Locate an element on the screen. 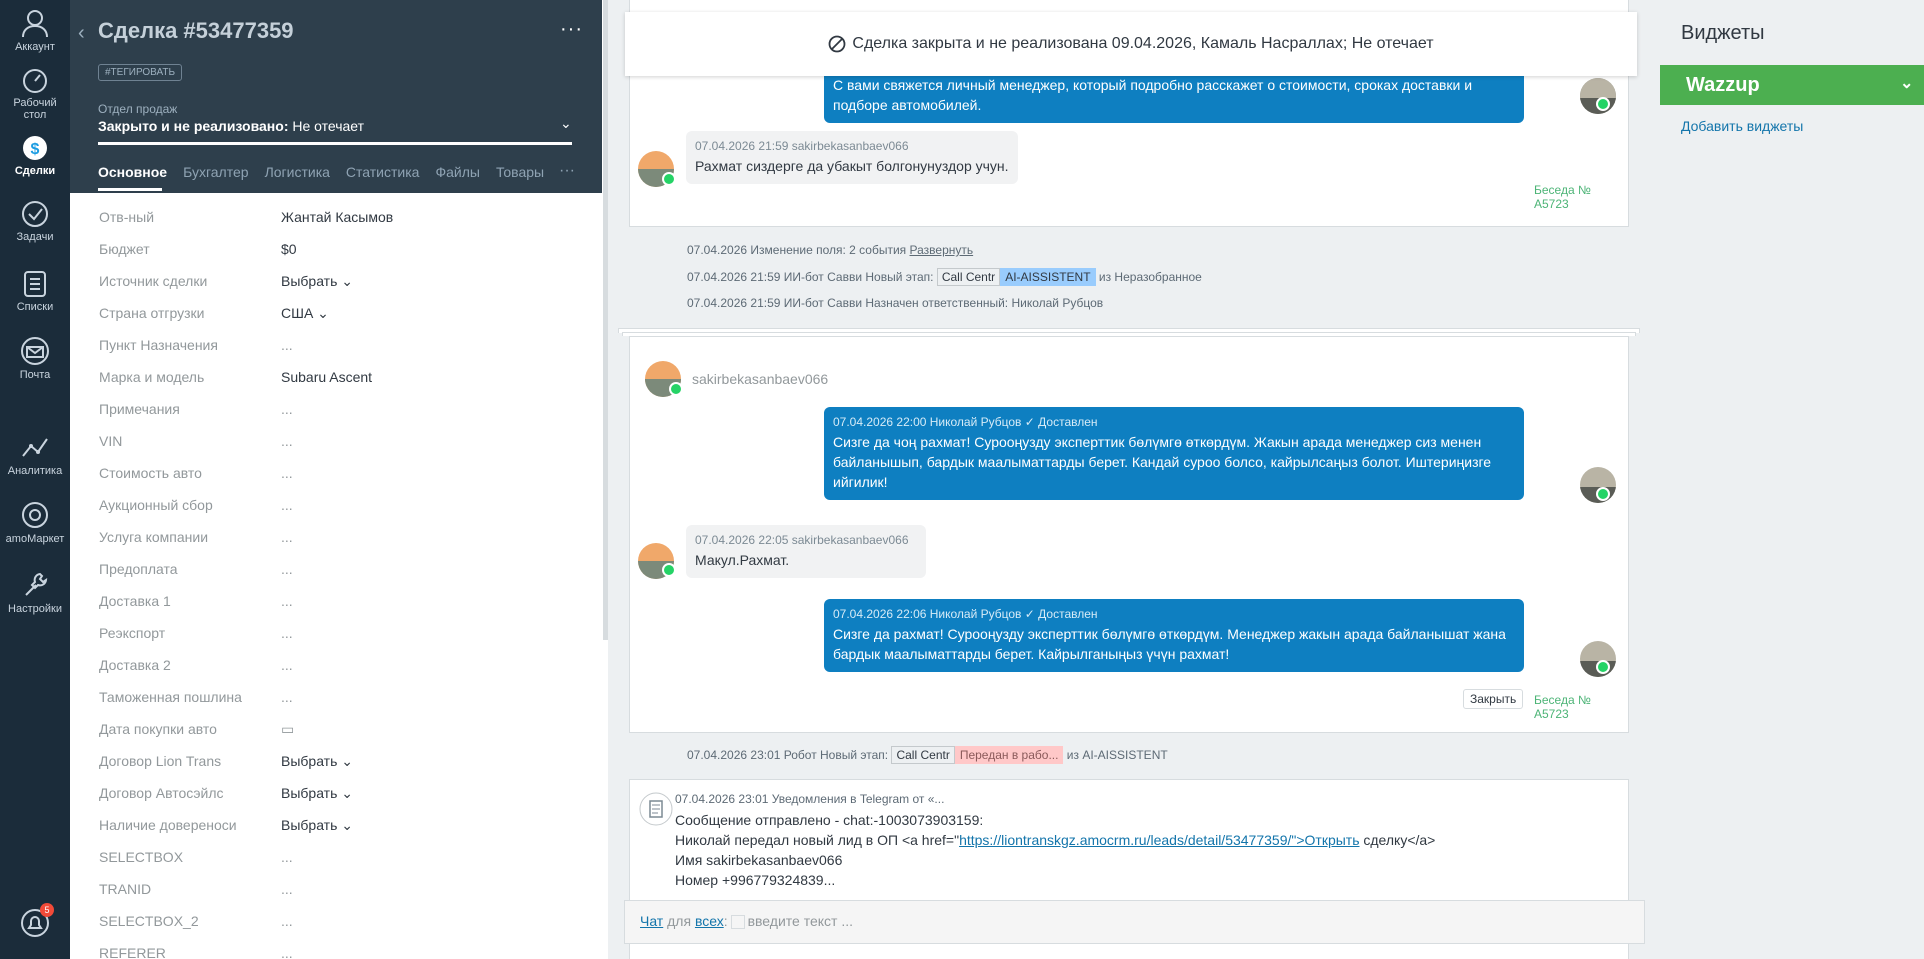 Image resolution: width=1924 pixels, height=959 pixels. status-select: Закрыто и не реализовано: Не отечает is located at coordinates (231, 126).